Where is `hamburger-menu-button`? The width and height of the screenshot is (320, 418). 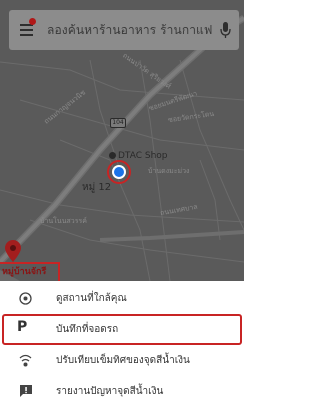
hamburger-menu-button is located at coordinates (26, 30).